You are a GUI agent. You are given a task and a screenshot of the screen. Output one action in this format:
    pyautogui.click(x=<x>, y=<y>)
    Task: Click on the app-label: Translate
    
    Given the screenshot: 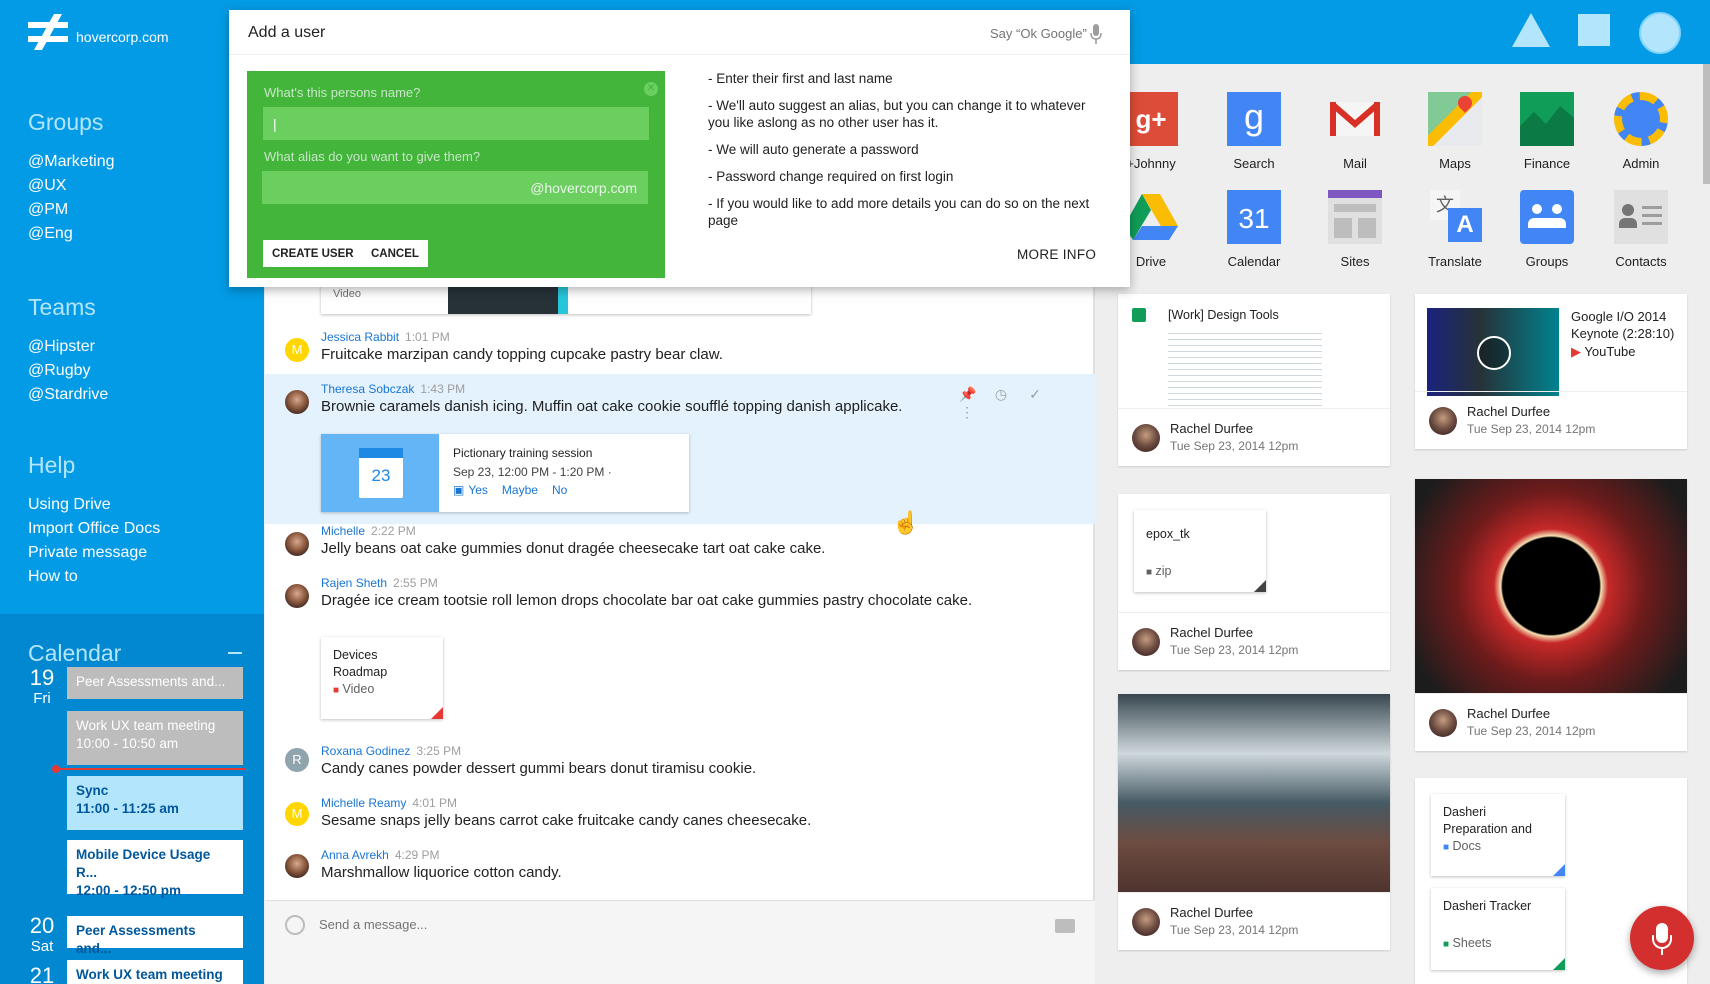 What is the action you would take?
    pyautogui.click(x=1455, y=261)
    